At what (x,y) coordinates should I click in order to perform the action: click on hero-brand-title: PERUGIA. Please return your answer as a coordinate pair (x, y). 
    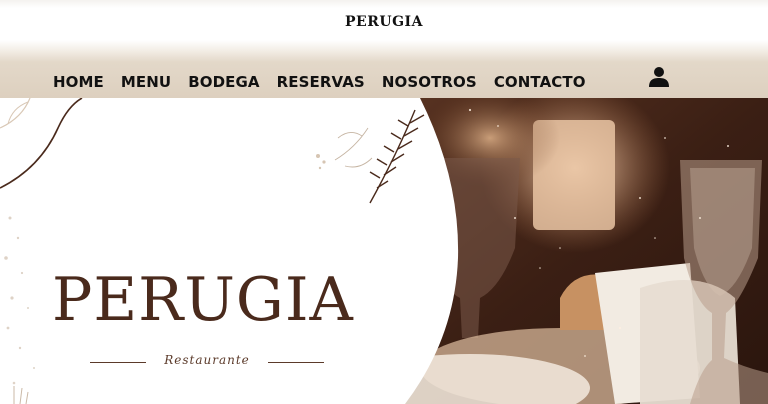
    Looking at the image, I should click on (203, 300).